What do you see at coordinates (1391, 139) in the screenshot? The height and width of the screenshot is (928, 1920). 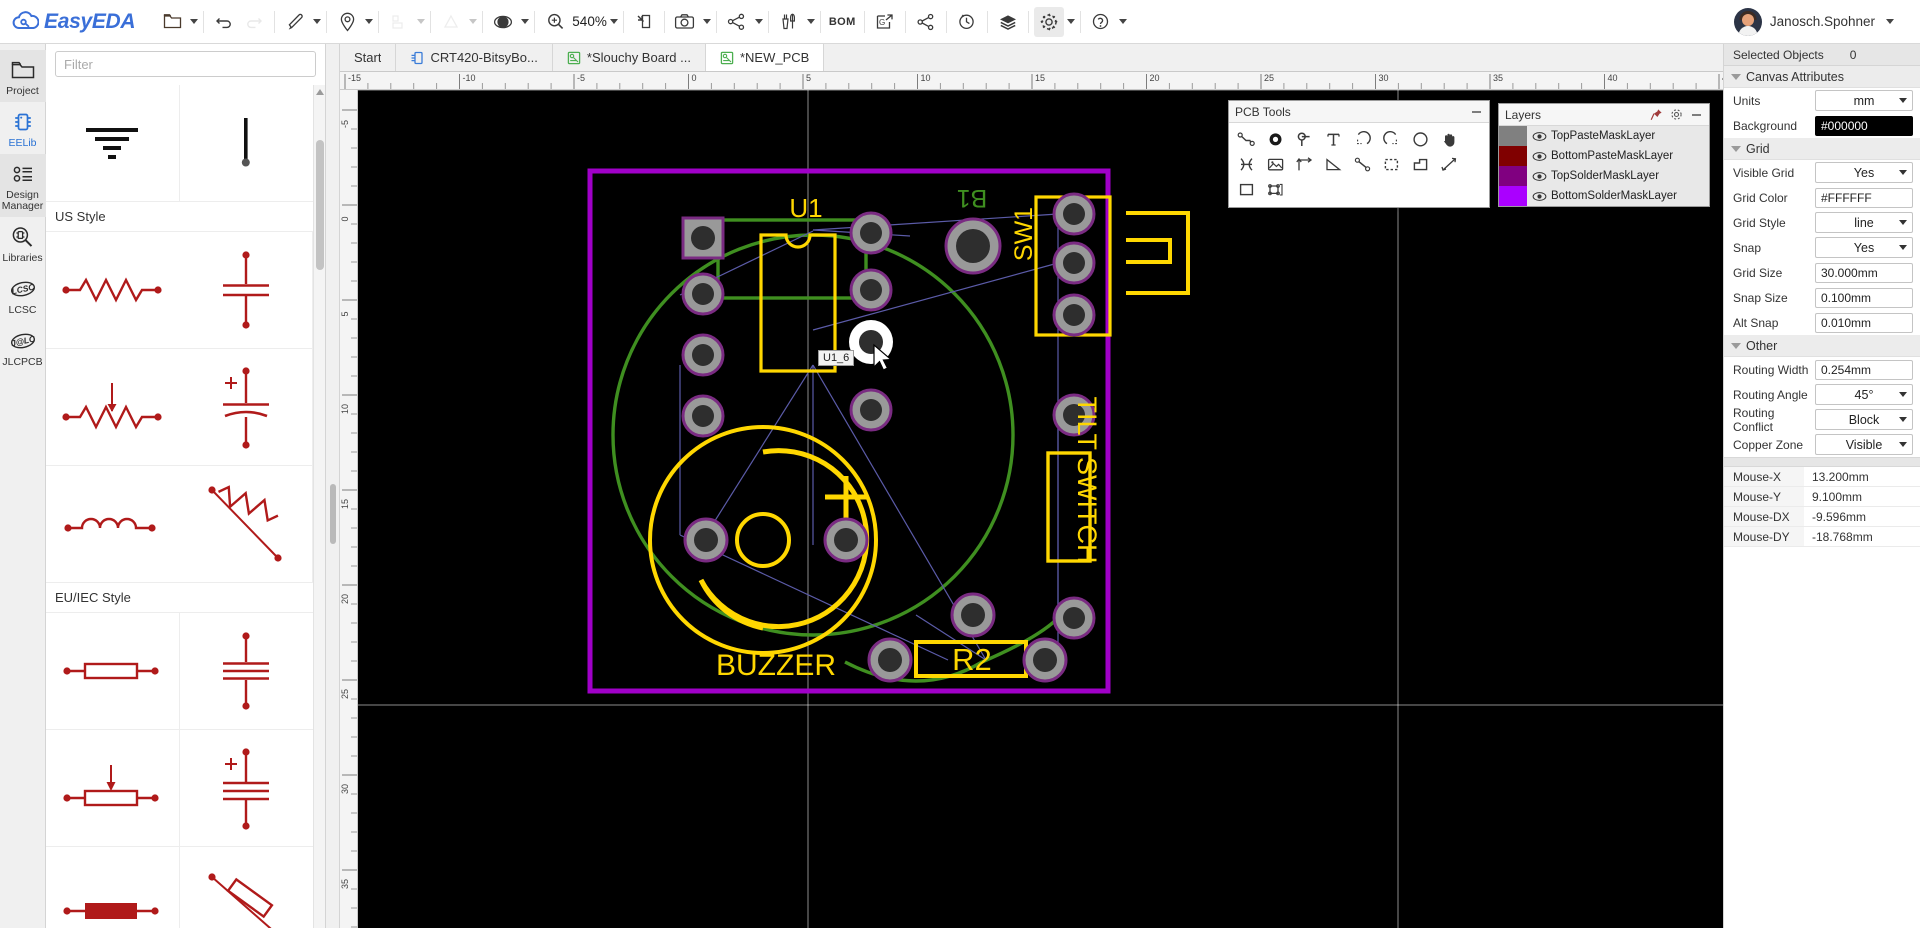 I see `arc-alt-icon` at bounding box center [1391, 139].